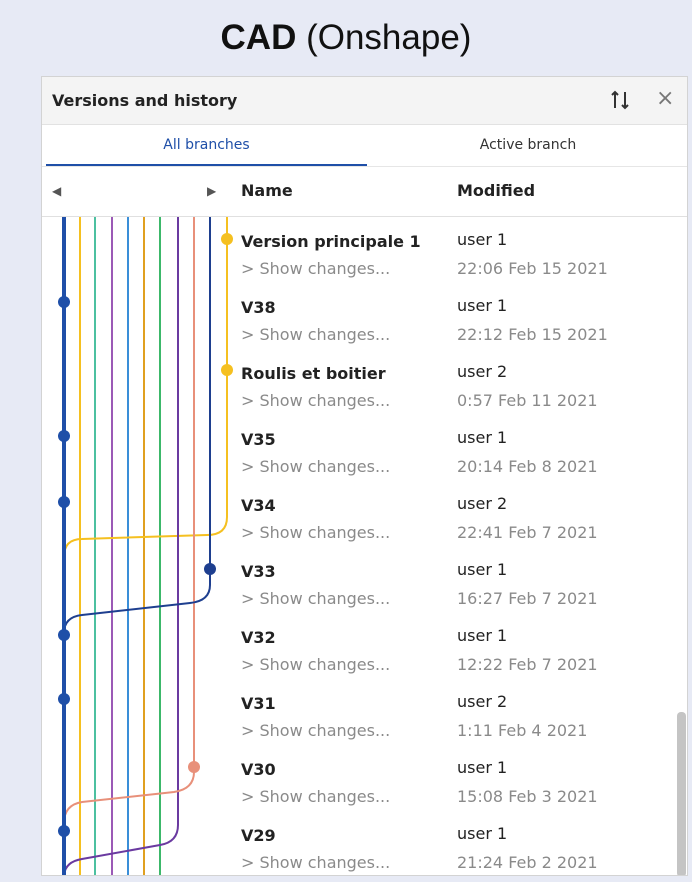  I want to click on branch-tabs: All branches Active branch, so click(364, 146).